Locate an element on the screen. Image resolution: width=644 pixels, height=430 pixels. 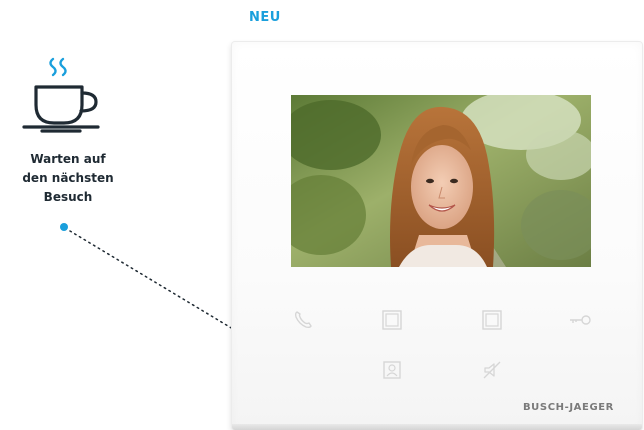
waiting-message-line: den nächsten is located at coordinates (68, 178).